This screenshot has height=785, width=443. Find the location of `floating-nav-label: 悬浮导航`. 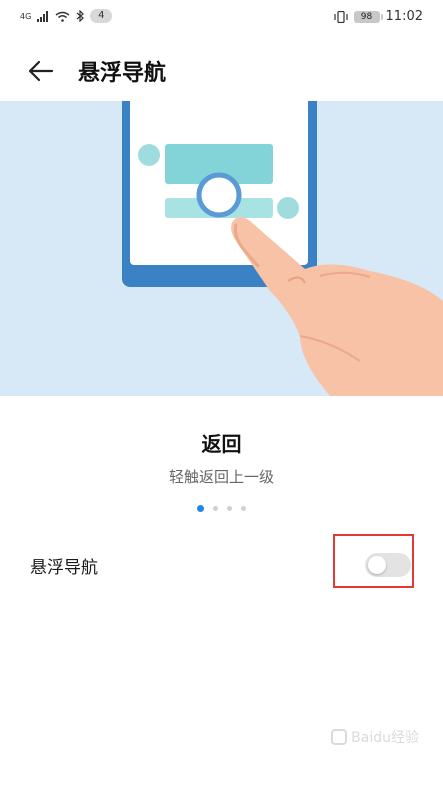

floating-nav-label: 悬浮导航 is located at coordinates (64, 568).